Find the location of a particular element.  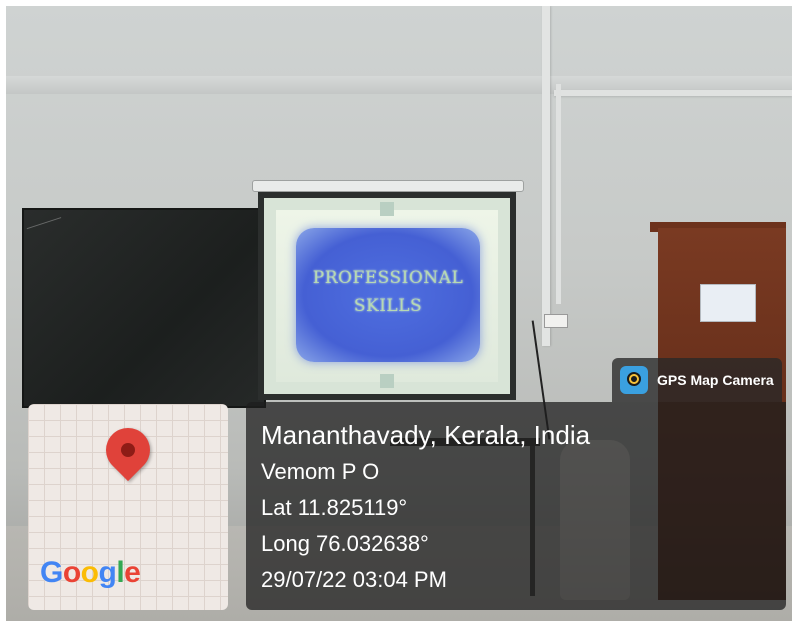

gps-map-camera-badge: GPS Map Camera is located at coordinates (697, 380).